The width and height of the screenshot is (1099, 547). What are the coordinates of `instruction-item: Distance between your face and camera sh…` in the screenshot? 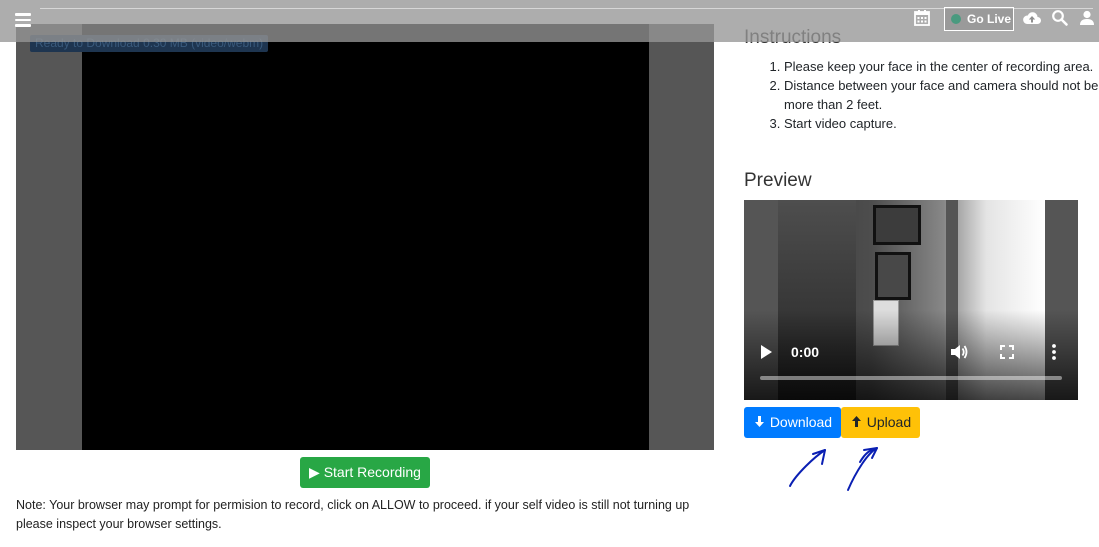 It's located at (941, 95).